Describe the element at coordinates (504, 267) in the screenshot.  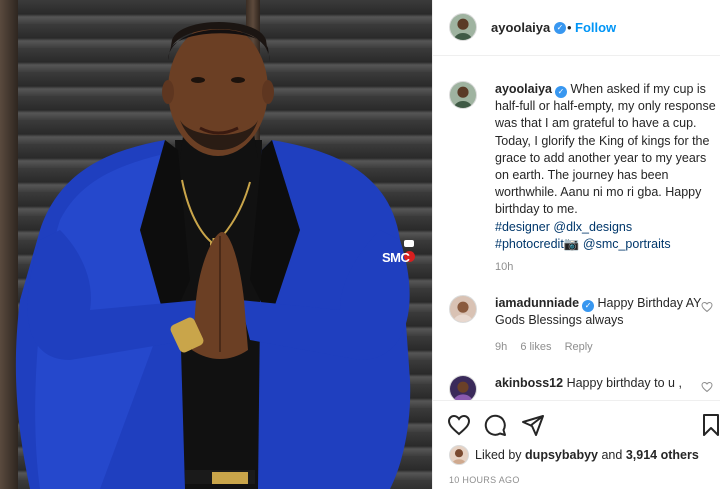
I see `caption-time: 10h` at that location.